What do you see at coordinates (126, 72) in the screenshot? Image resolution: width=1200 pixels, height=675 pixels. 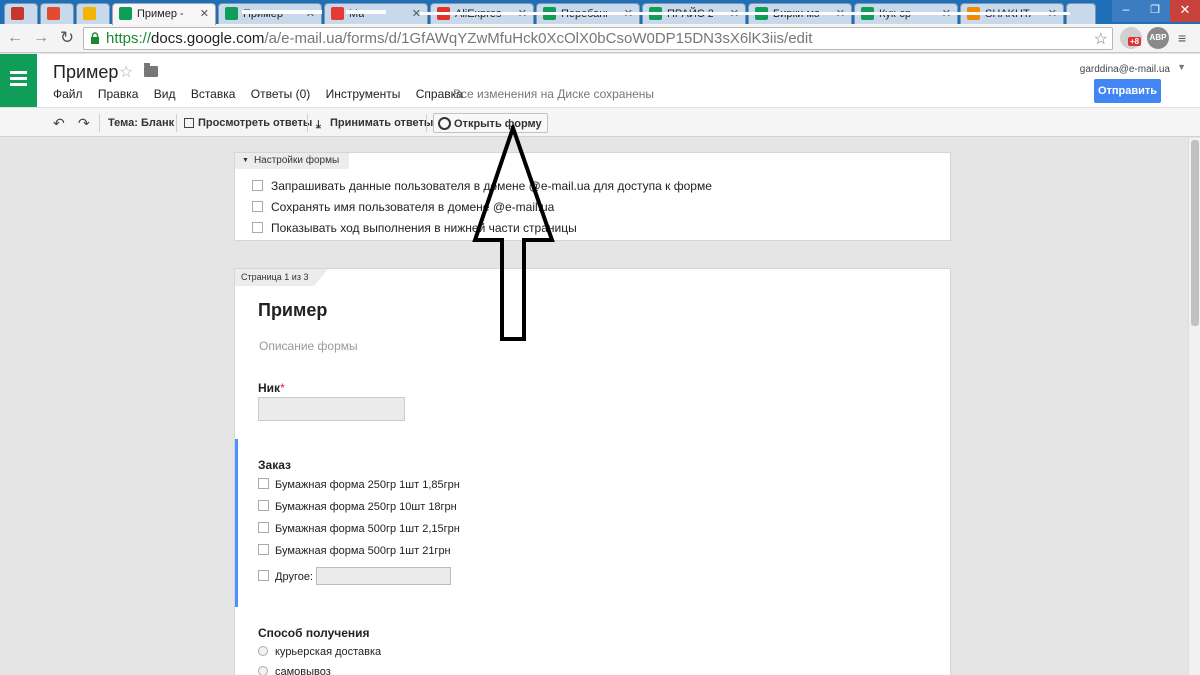 I see `star-icon: ☆` at bounding box center [126, 72].